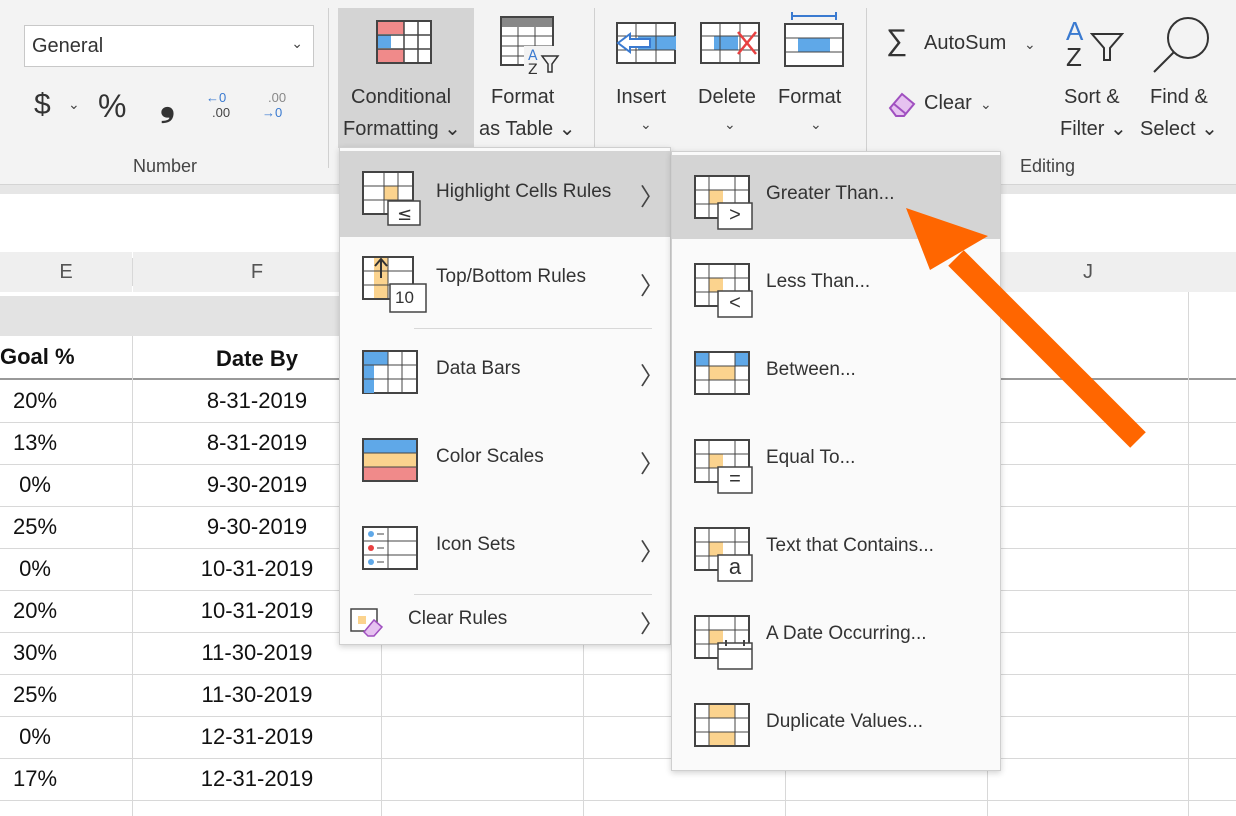  I want to click on format-label: Format, so click(810, 97).